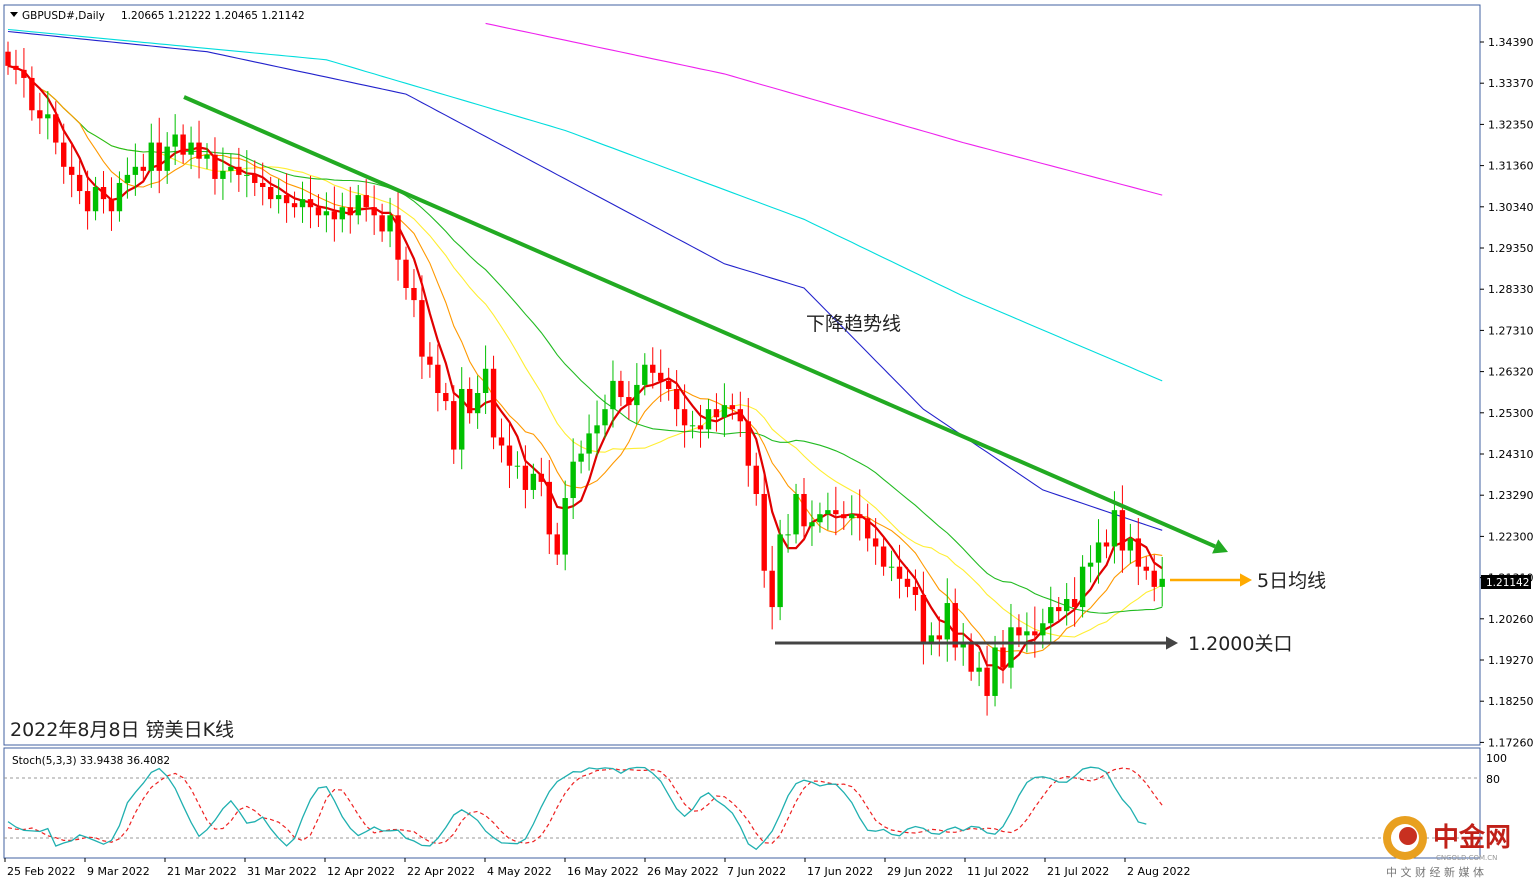 Image resolution: width=1540 pixels, height=889 pixels. Describe the element at coordinates (1240, 644) in the screenshot. I see `level-label: 1.2000关口` at that location.